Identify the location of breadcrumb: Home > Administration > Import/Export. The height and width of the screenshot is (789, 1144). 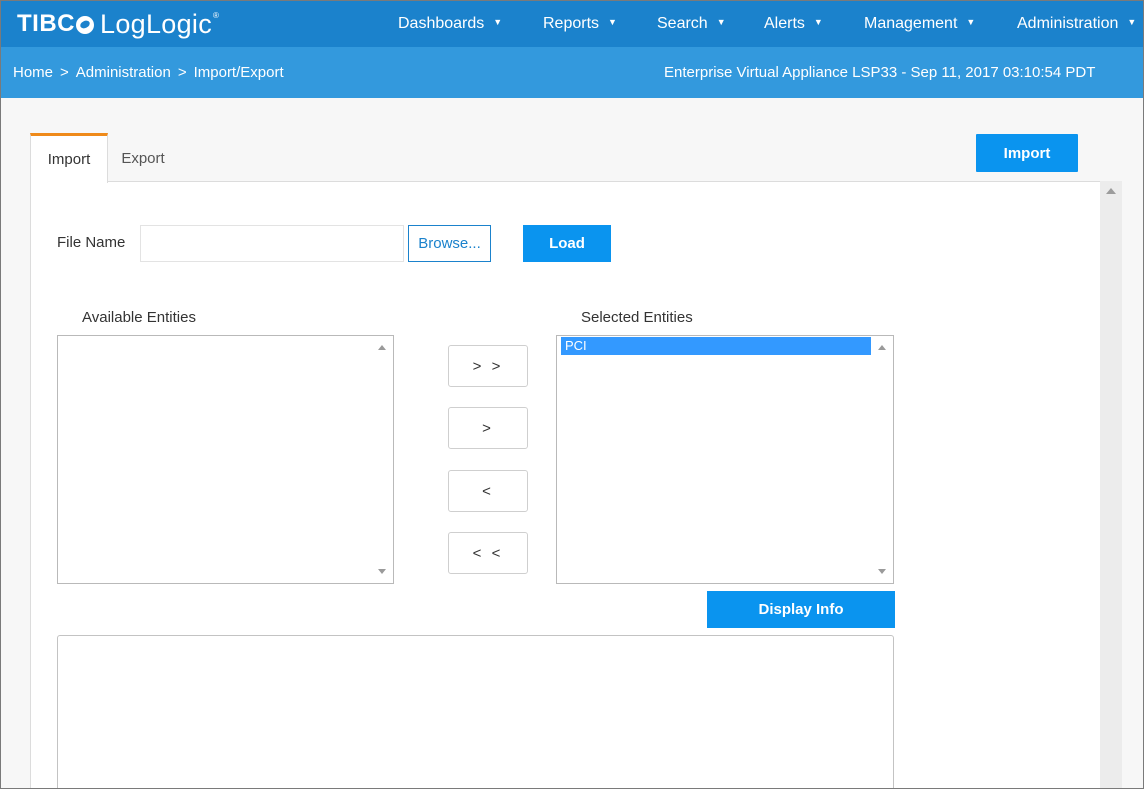
(148, 72).